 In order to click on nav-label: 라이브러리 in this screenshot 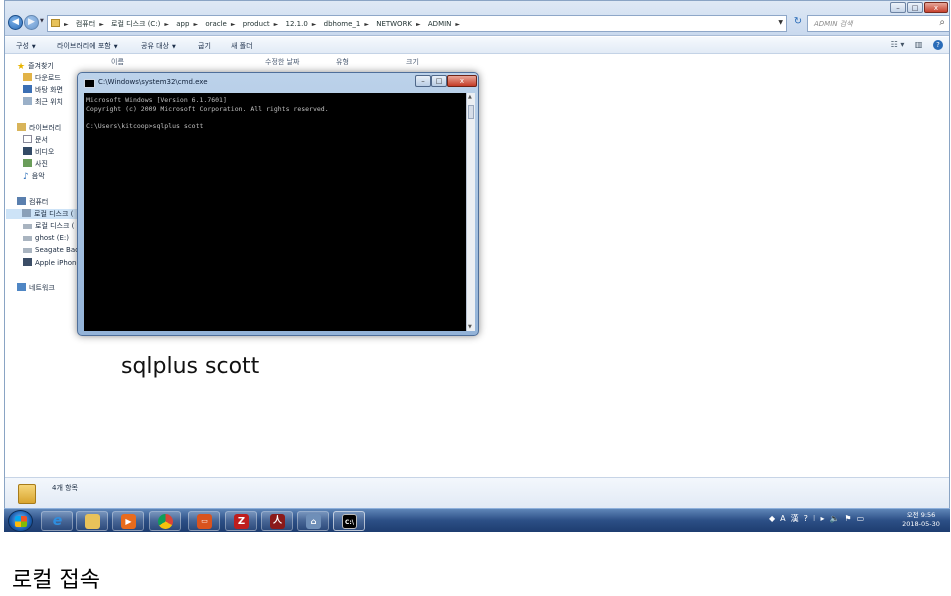, I will do `click(45, 128)`.